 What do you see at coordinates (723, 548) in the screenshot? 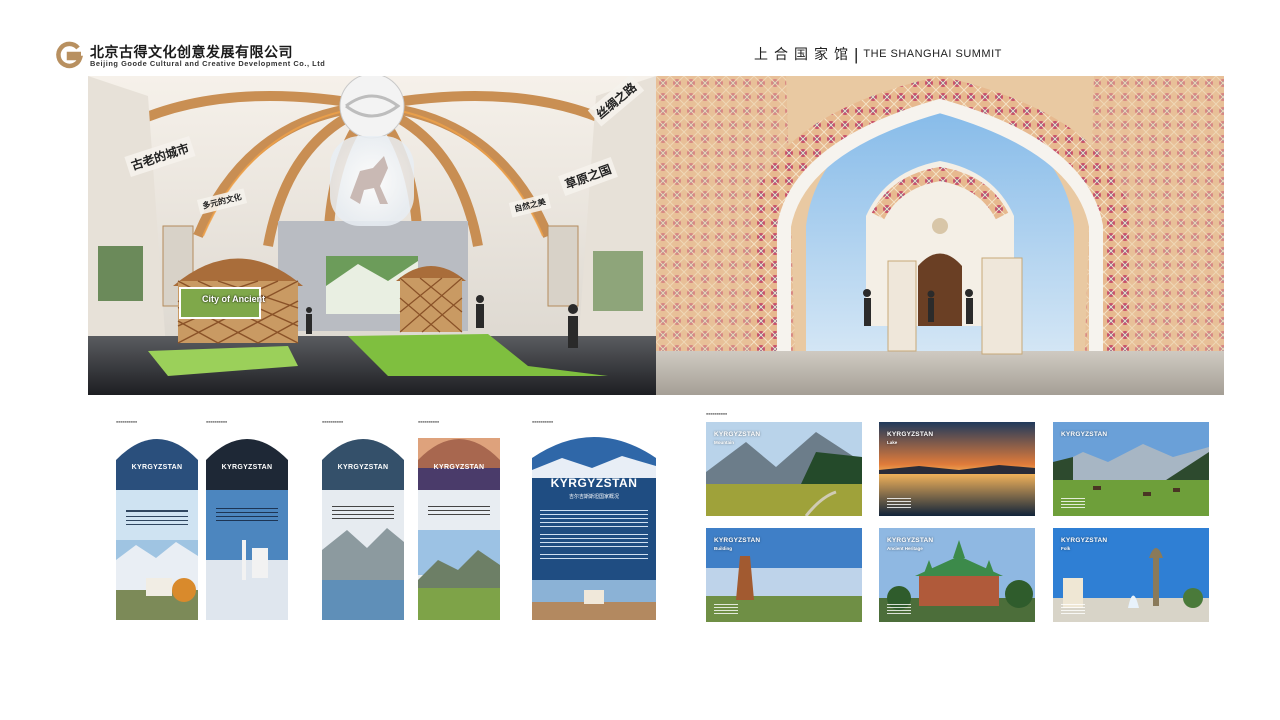
I see `card-subtitle: Building` at bounding box center [723, 548].